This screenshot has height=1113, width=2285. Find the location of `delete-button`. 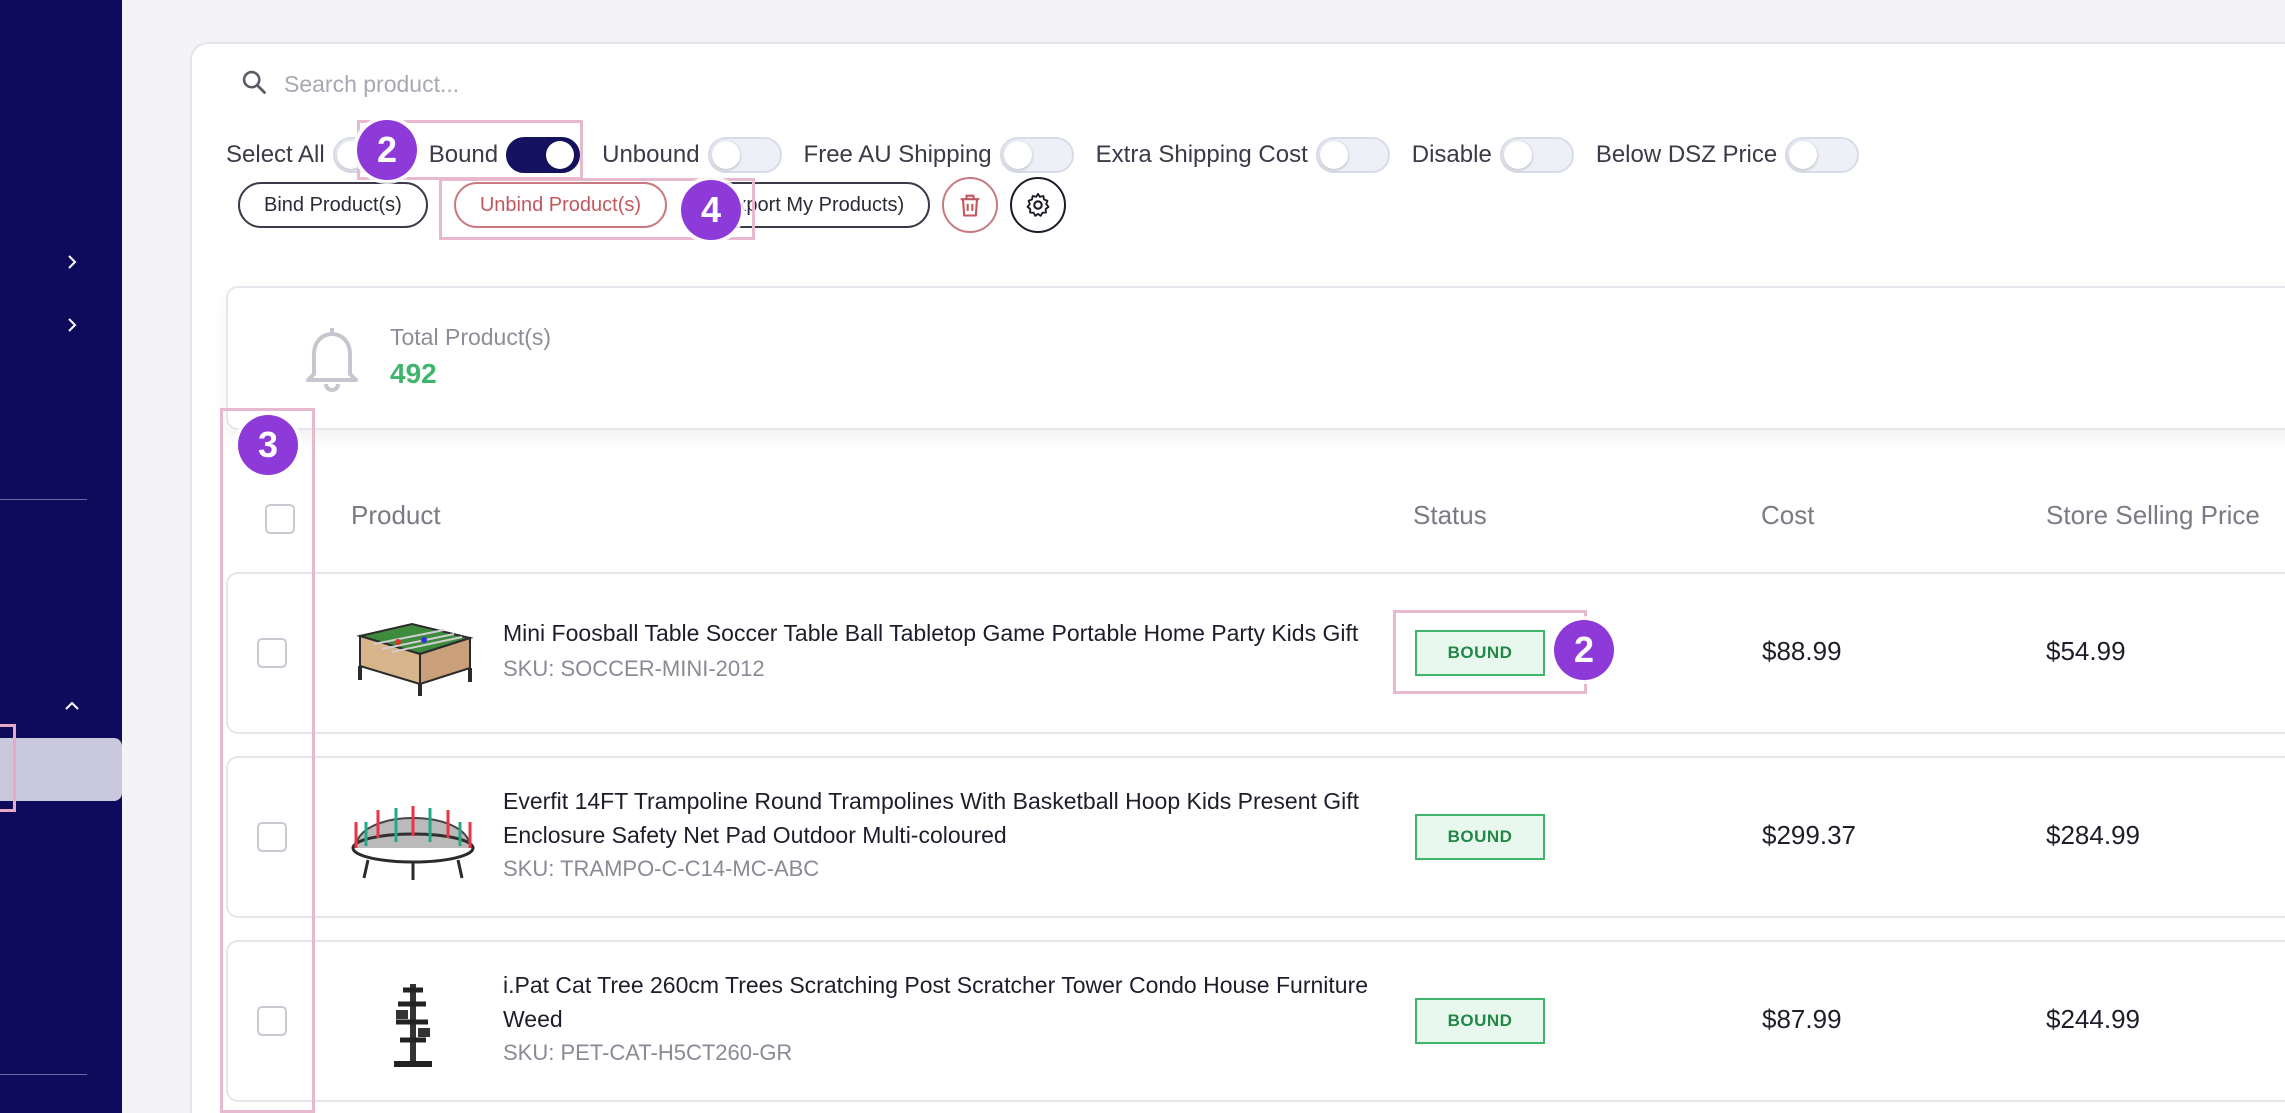

delete-button is located at coordinates (970, 205).